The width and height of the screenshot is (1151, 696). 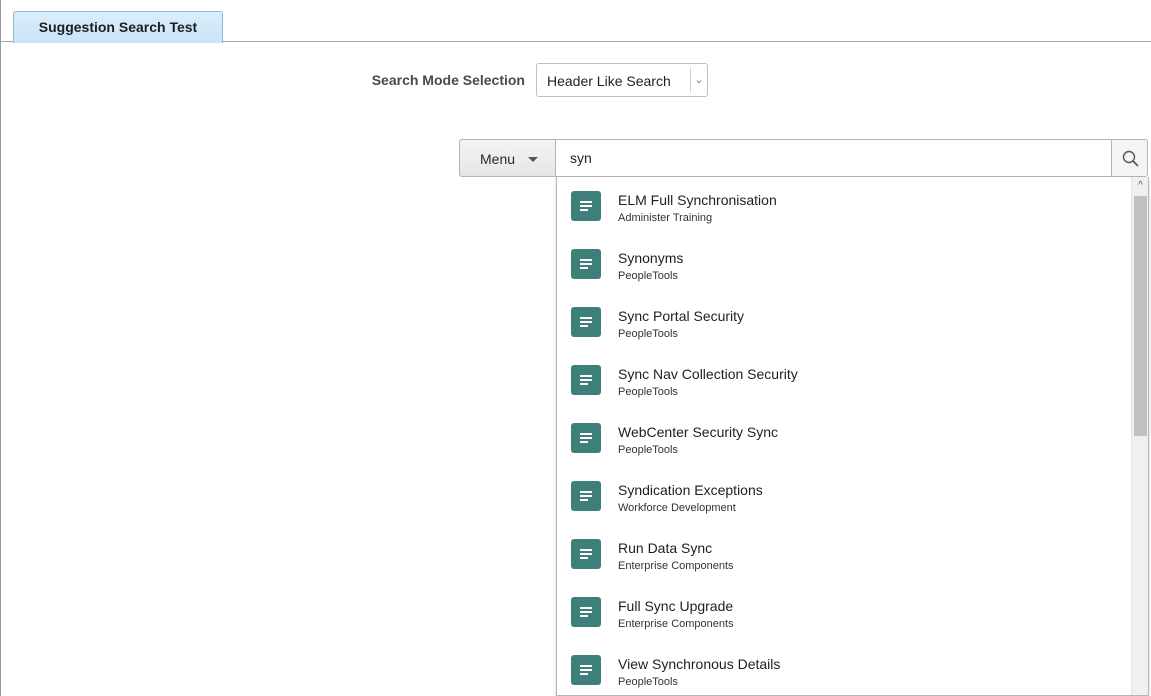 What do you see at coordinates (681, 316) in the screenshot?
I see `suggestion-title: Sync Portal Security` at bounding box center [681, 316].